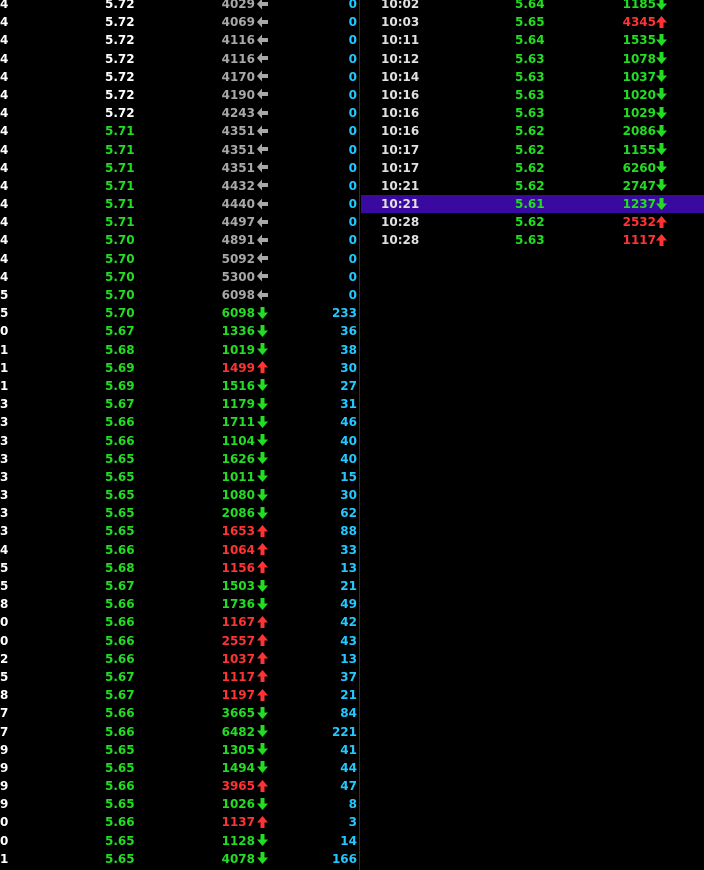  What do you see at coordinates (179, 768) in the screenshot?
I see `tick-row: 9 5.65 1494 44` at bounding box center [179, 768].